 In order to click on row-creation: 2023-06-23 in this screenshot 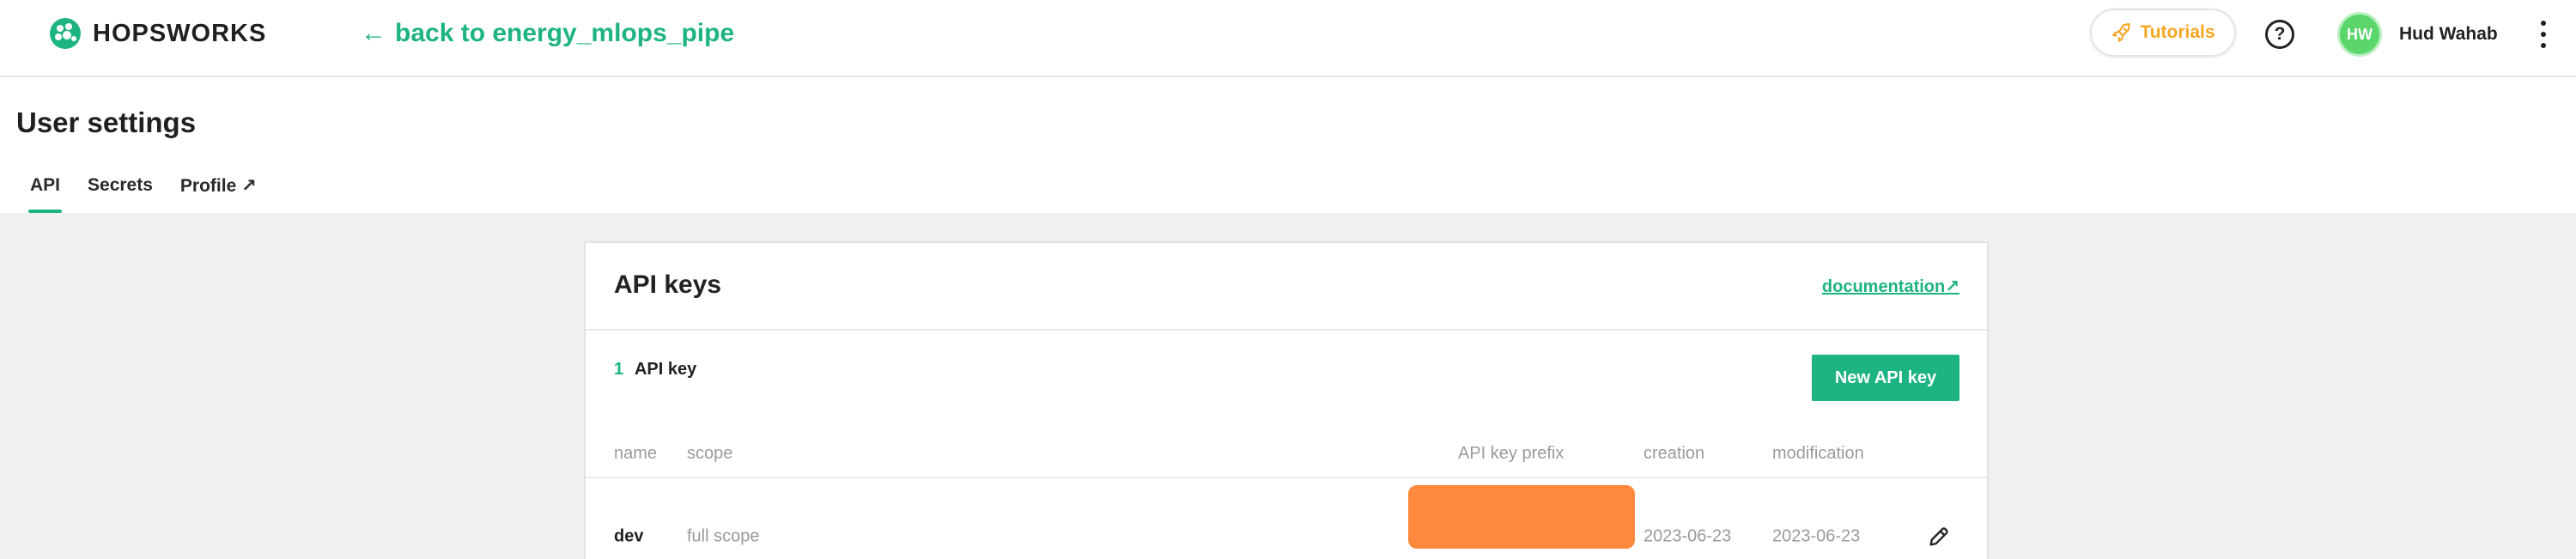, I will do `click(1687, 536)`.